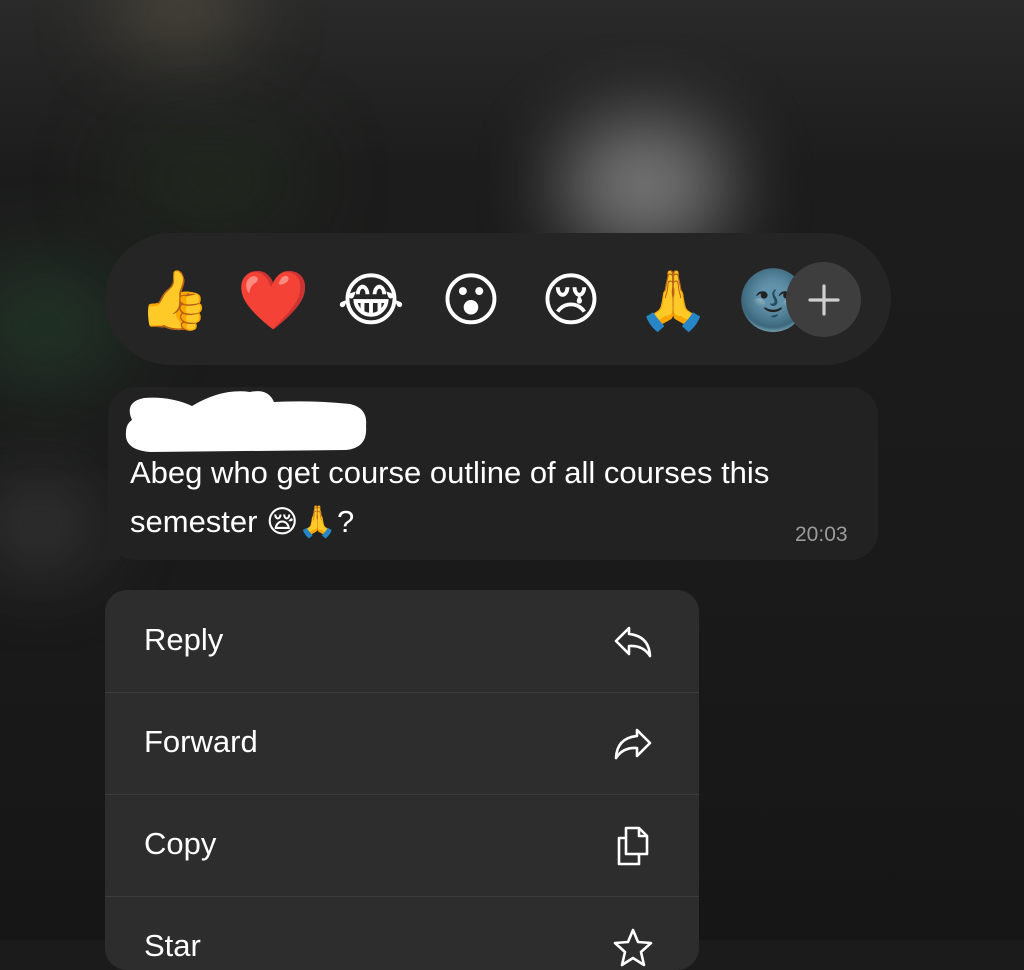 Image resolution: width=1024 pixels, height=970 pixels. I want to click on reaction-thumbs-up: 👍, so click(174, 300).